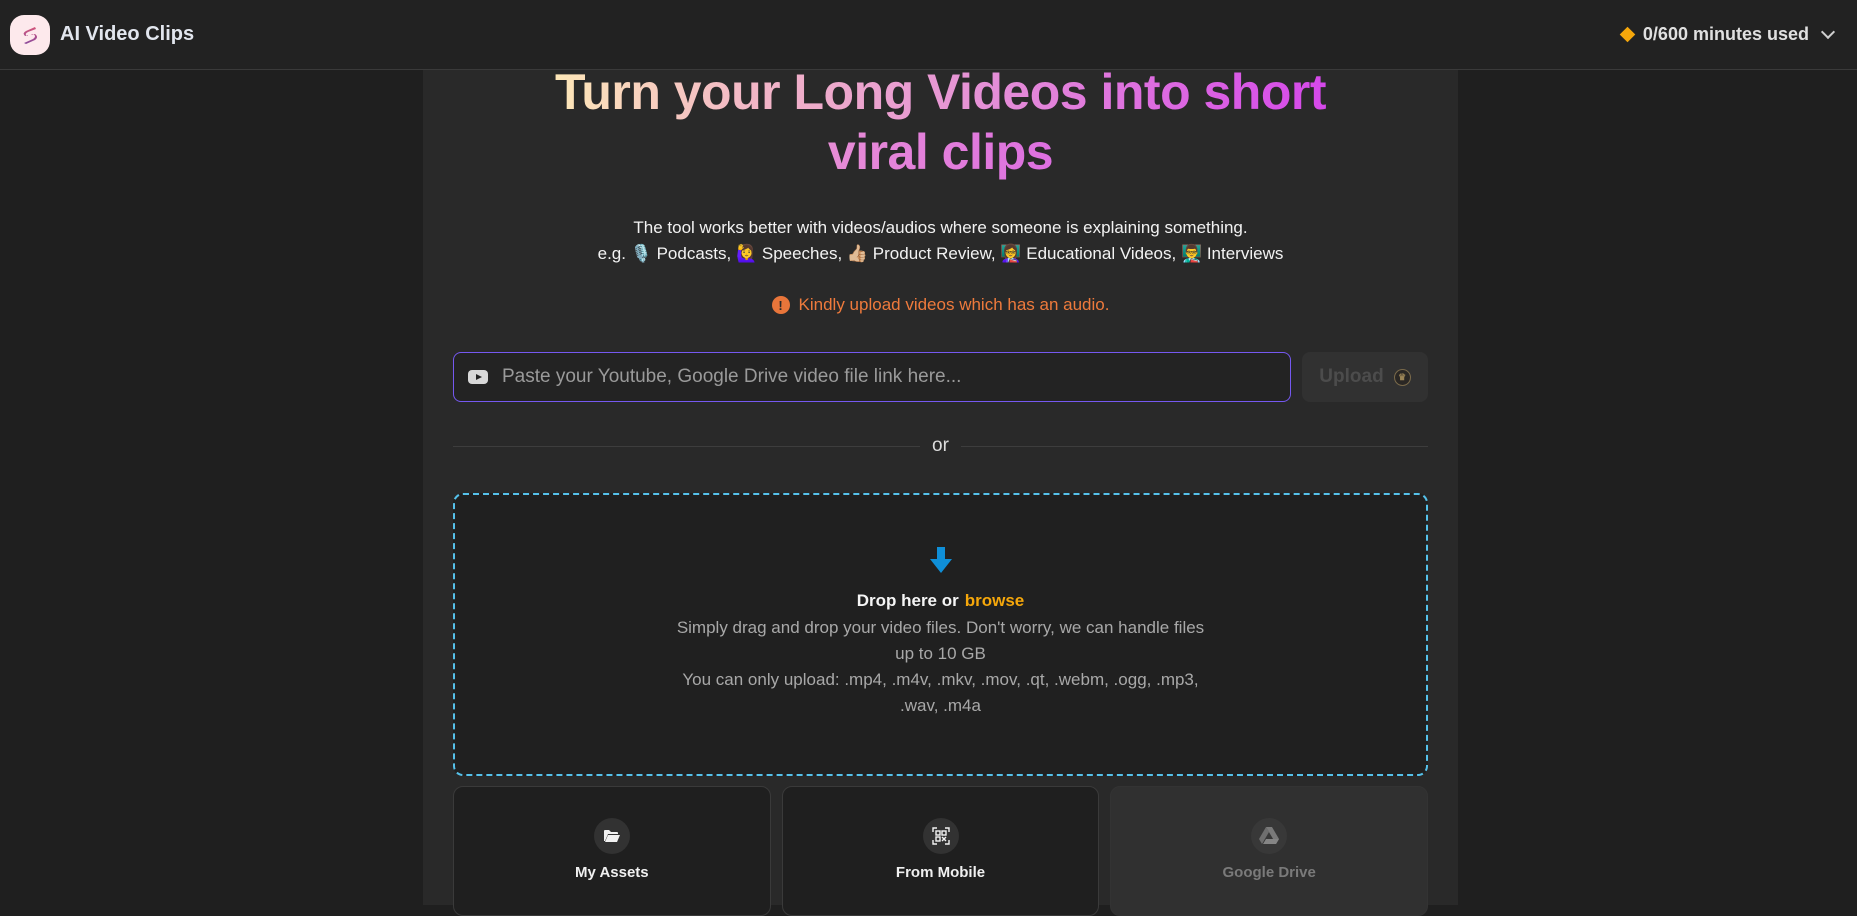 The image size is (1857, 916). I want to click on or-divider: or, so click(940, 446).